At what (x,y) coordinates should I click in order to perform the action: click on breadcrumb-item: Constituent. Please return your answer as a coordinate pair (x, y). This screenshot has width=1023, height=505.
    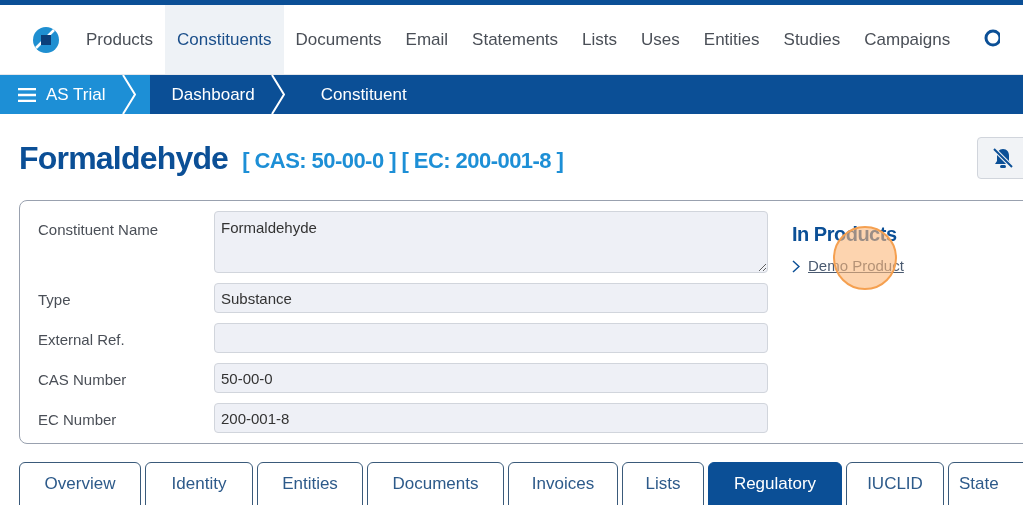
    Looking at the image, I should click on (359, 94).